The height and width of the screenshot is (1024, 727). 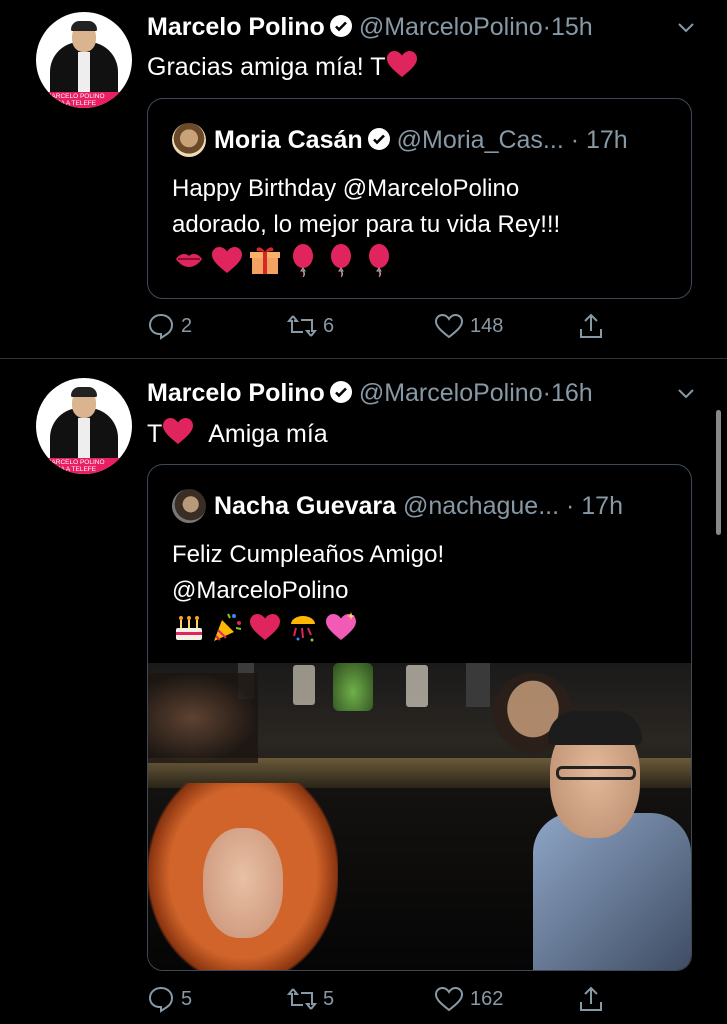 I want to click on reply-button: 2, so click(x=169, y=326).